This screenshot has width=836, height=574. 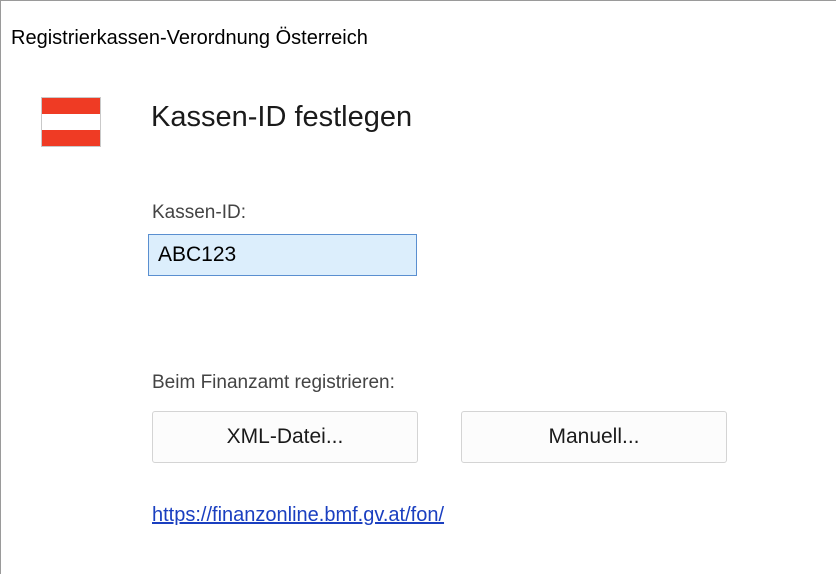 What do you see at coordinates (282, 117) in the screenshot?
I see `page-heading: Kassen-ID festlegen` at bounding box center [282, 117].